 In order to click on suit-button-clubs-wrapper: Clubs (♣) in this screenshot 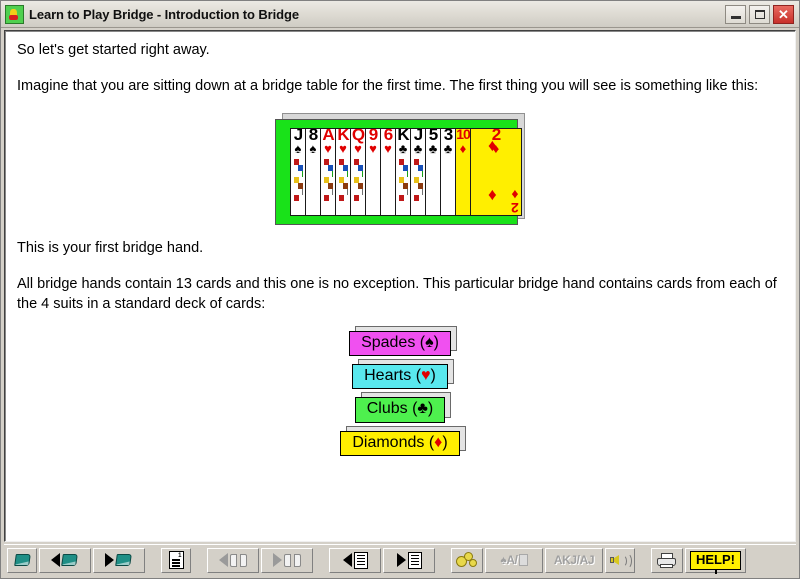, I will do `click(403, 407)`.